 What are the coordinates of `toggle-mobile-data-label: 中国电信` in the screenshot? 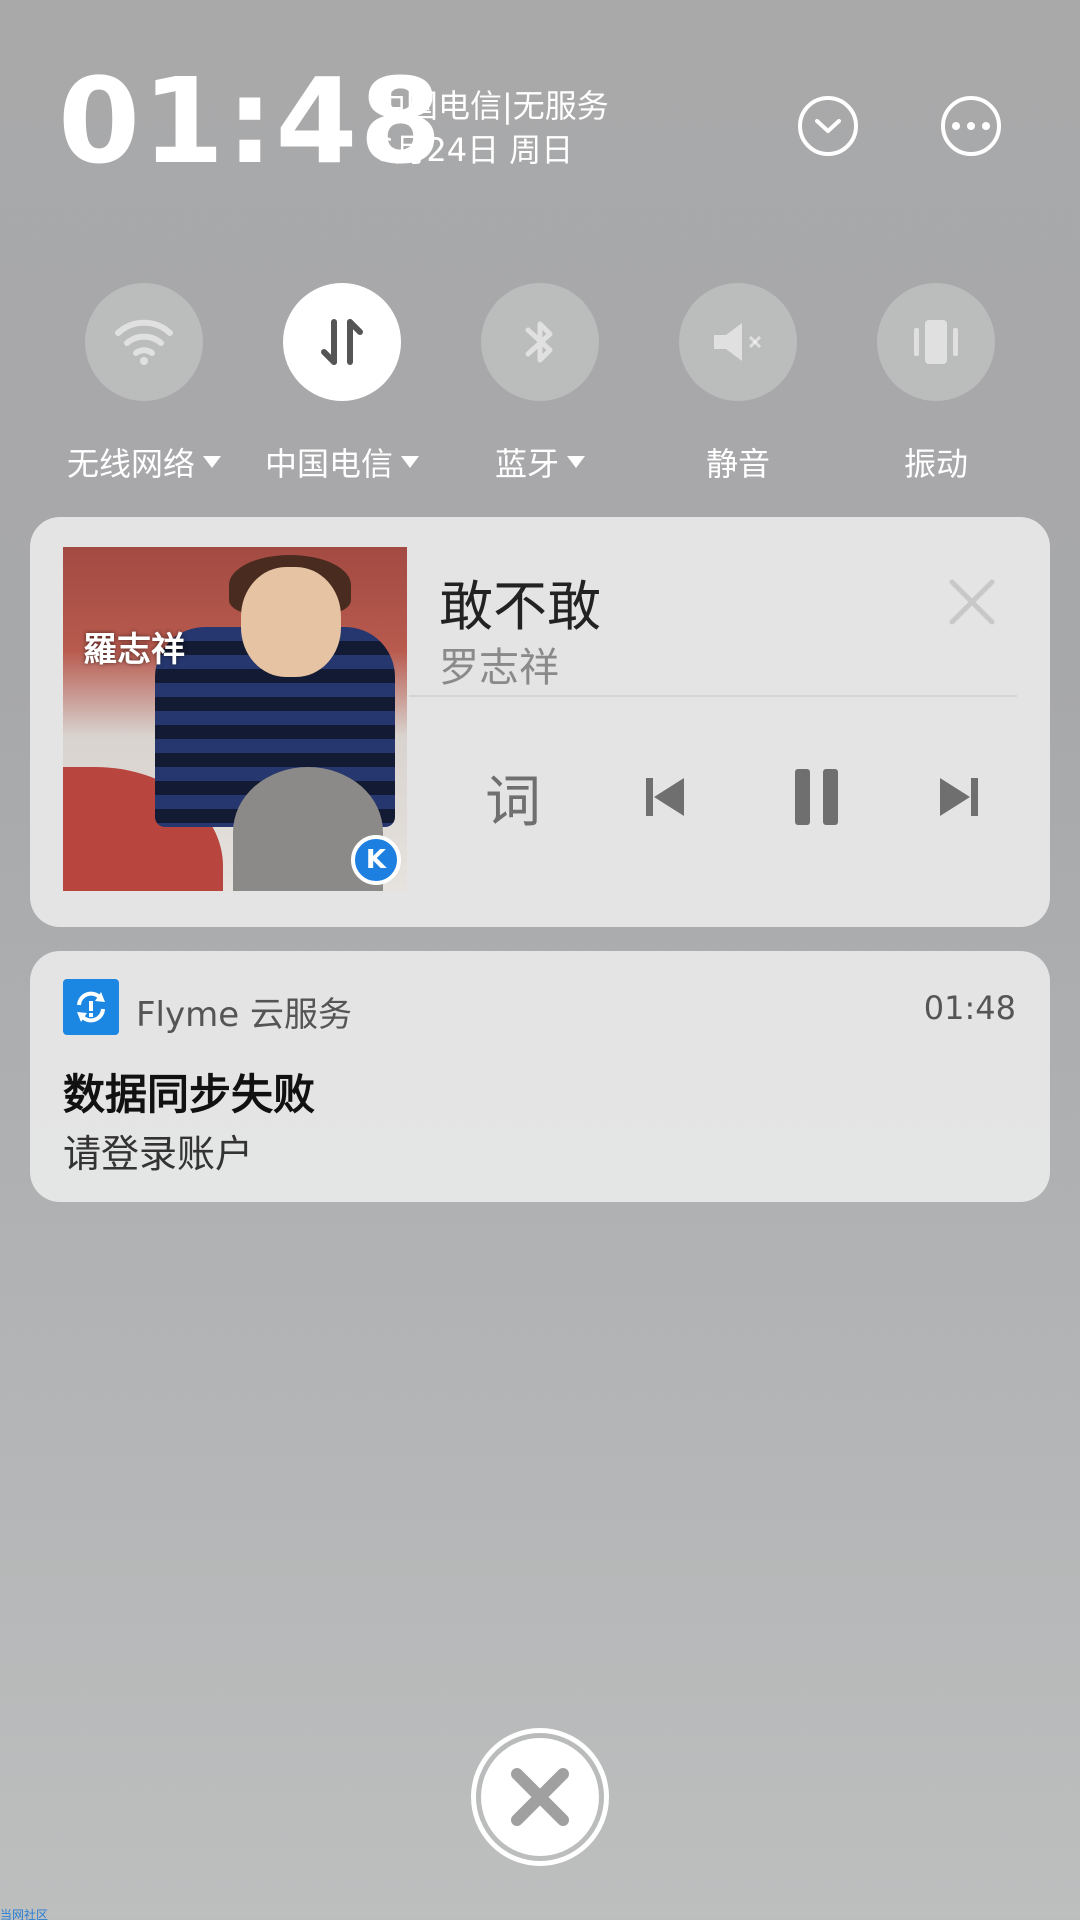 It's located at (328, 464).